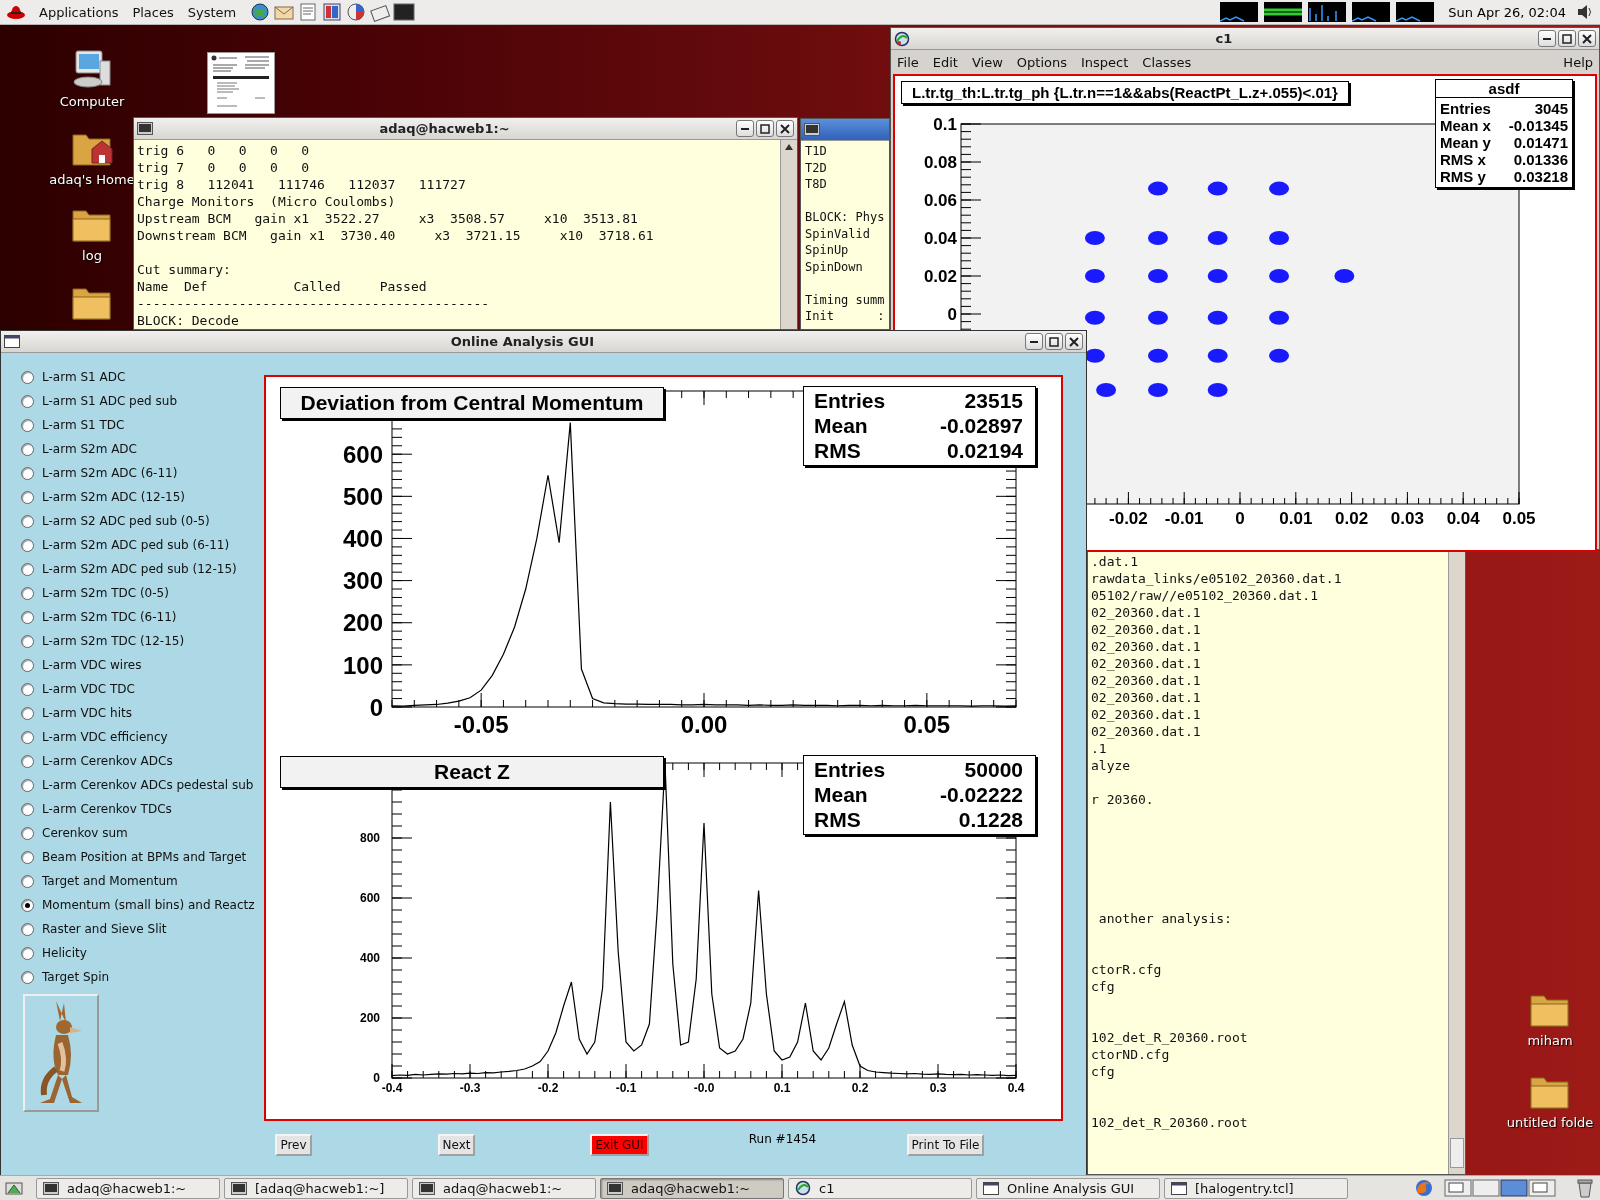  What do you see at coordinates (105, 737) in the screenshot?
I see `radio-label: L-arm VDC efficiency` at bounding box center [105, 737].